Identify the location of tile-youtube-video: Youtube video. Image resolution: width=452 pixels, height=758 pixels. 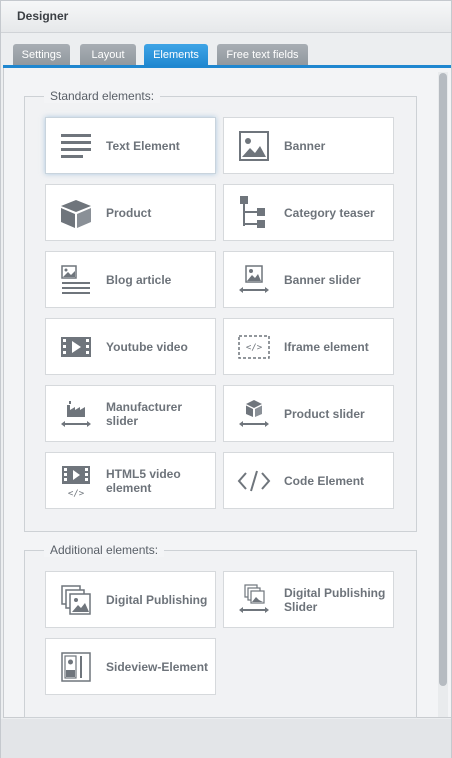
(130, 346).